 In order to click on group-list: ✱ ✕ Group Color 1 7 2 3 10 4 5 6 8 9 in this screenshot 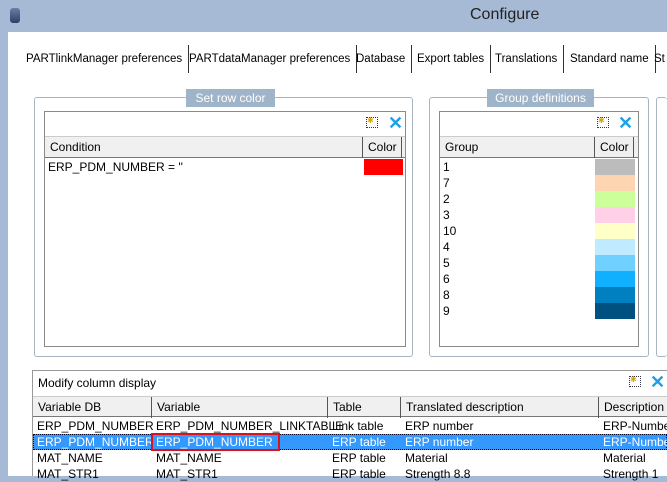, I will do `click(539, 229)`.